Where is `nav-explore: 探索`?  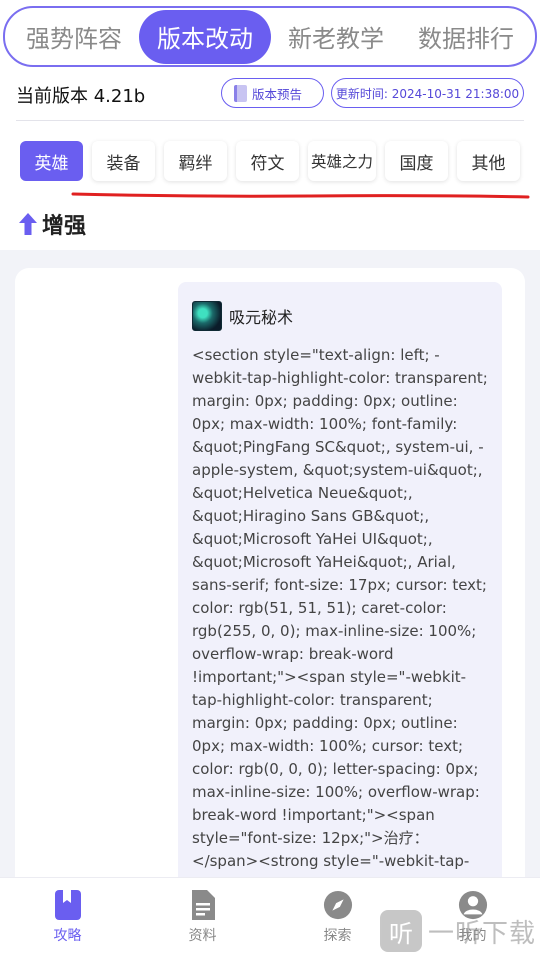 nav-explore: 探索 is located at coordinates (337, 916).